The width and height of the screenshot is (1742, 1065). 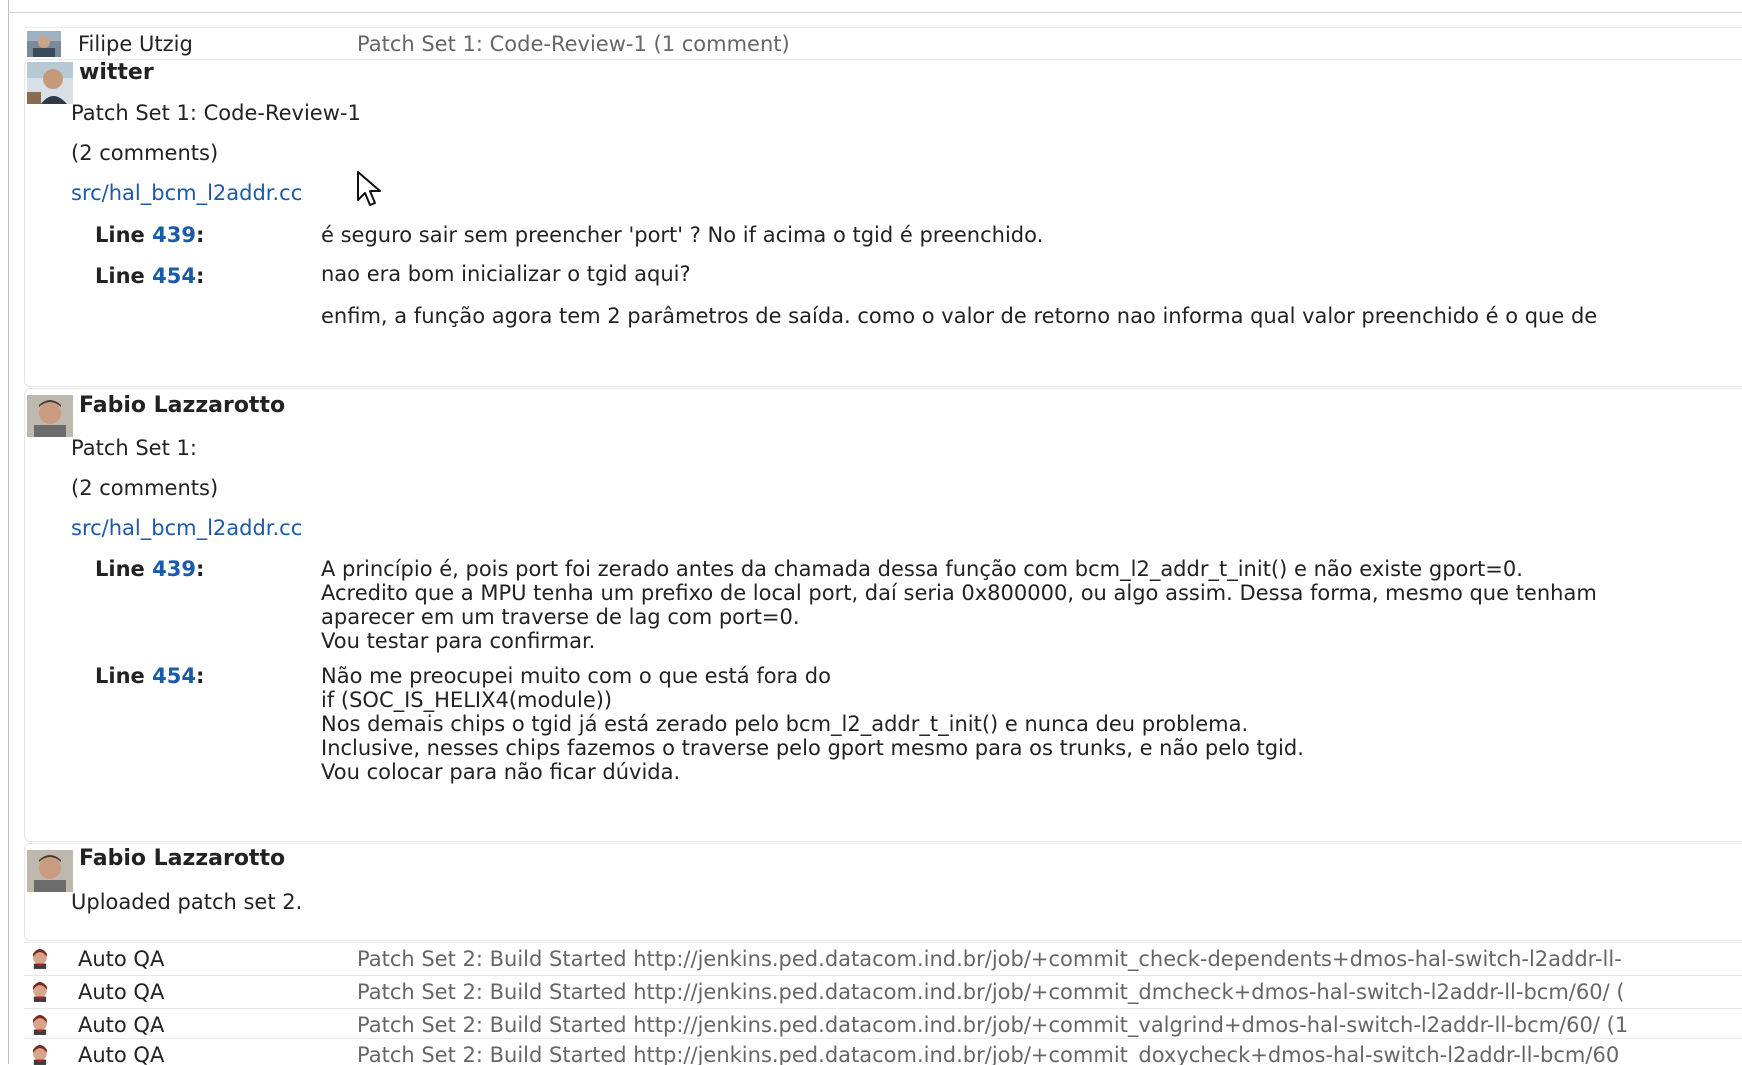 I want to click on message-text: Patch Set 1:, so click(x=134, y=448).